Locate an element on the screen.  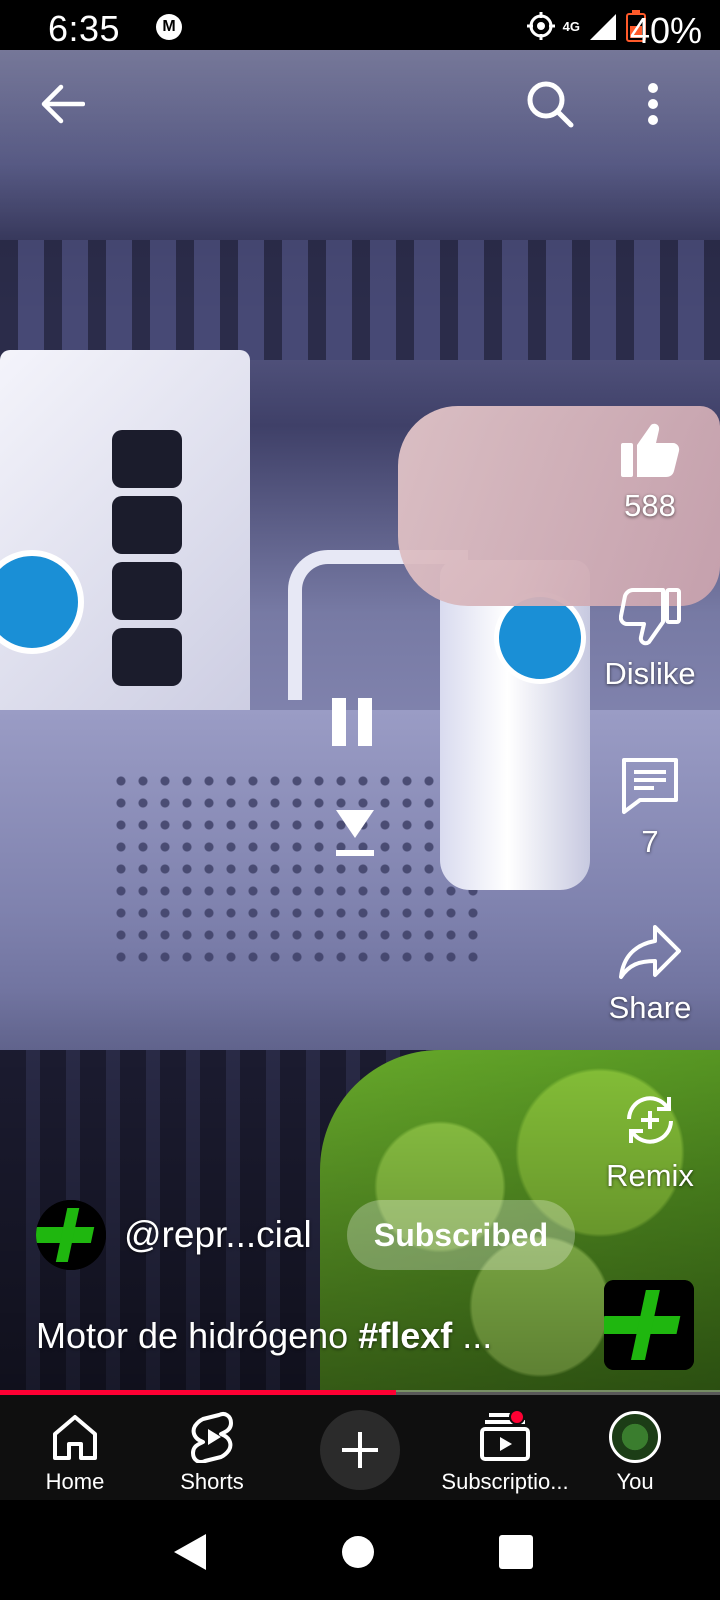
thumbs-up-icon is located at coordinates (650, 450).